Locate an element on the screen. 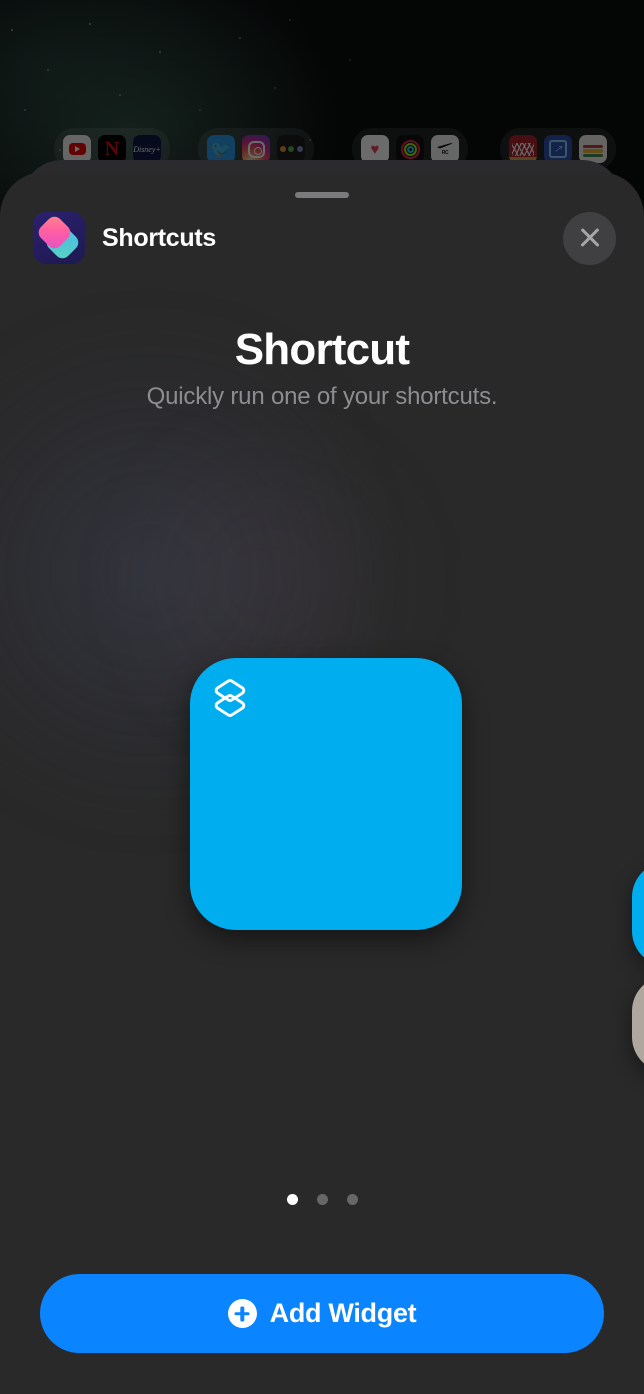 The height and width of the screenshot is (1394, 644). add-widget-label: Add Widget is located at coordinates (343, 1313).